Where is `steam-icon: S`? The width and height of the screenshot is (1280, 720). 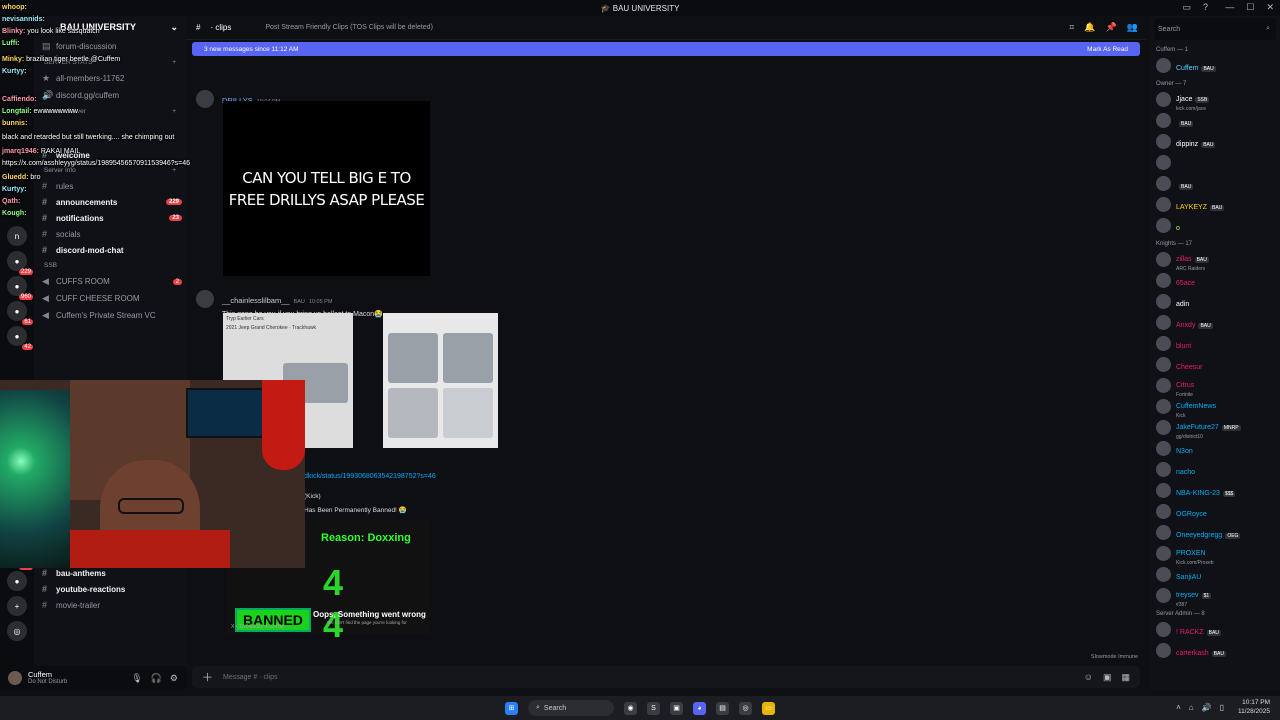 steam-icon: S is located at coordinates (653, 708).